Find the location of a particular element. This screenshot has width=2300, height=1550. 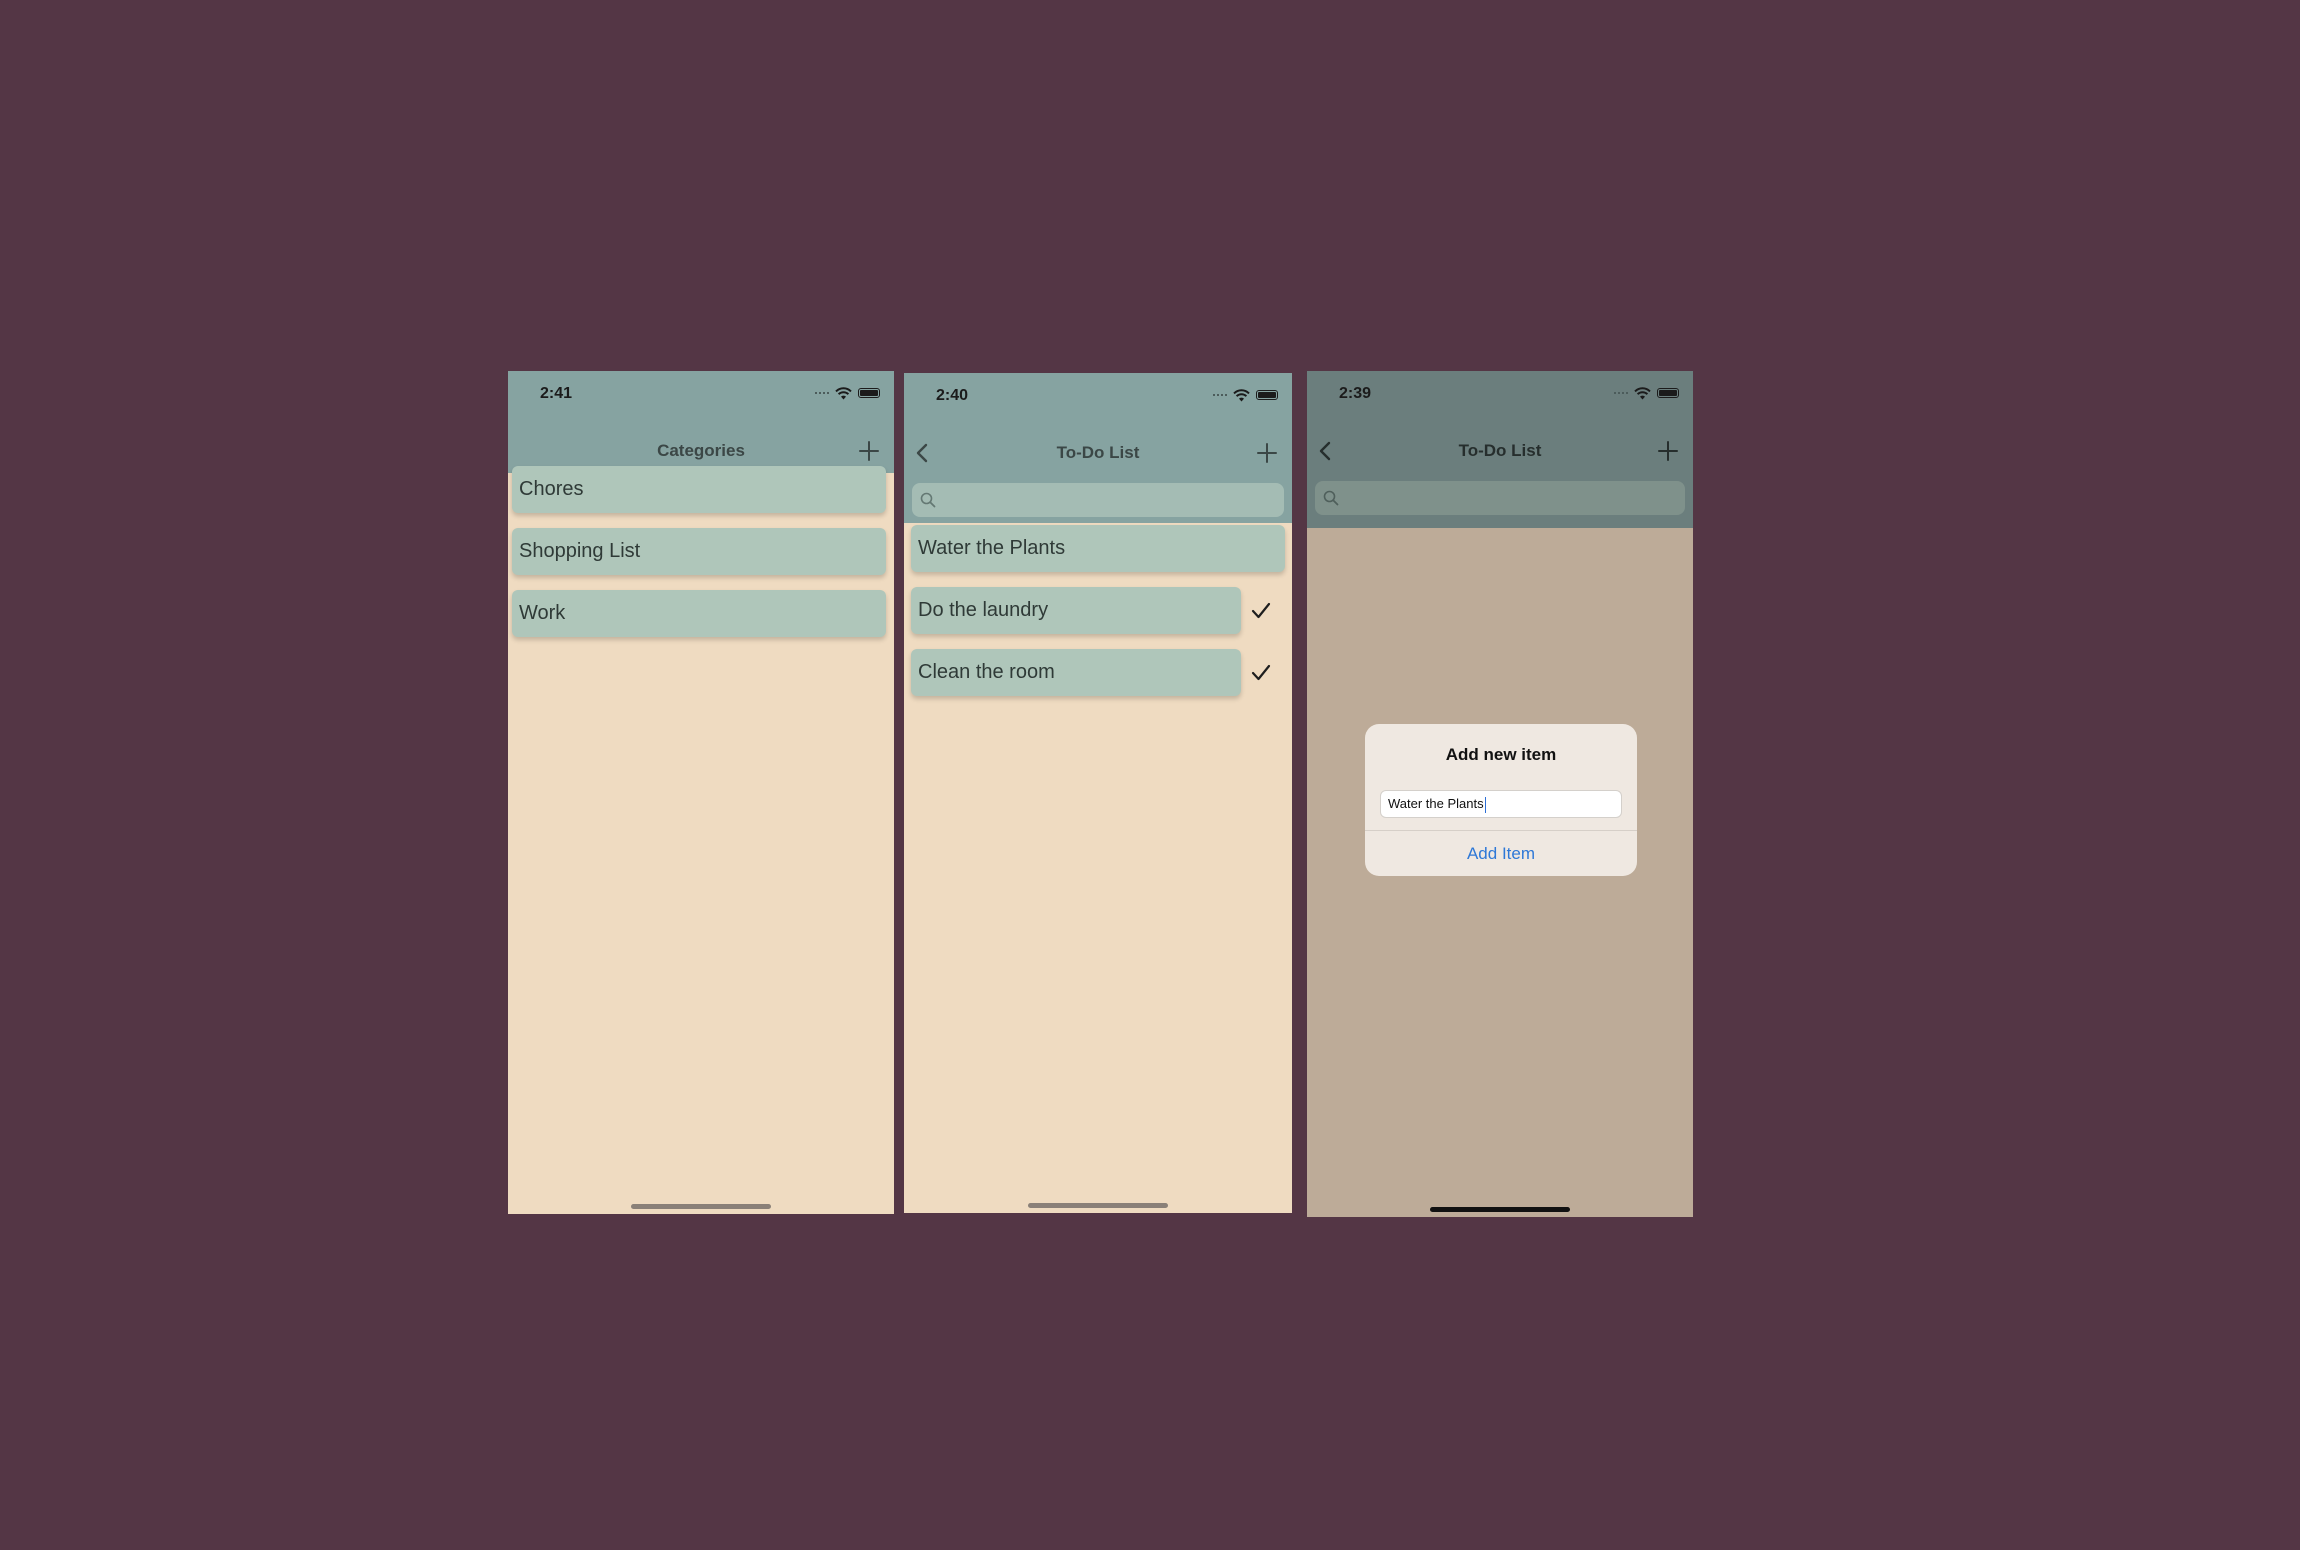

todo-label: Clean the room is located at coordinates (986, 672).